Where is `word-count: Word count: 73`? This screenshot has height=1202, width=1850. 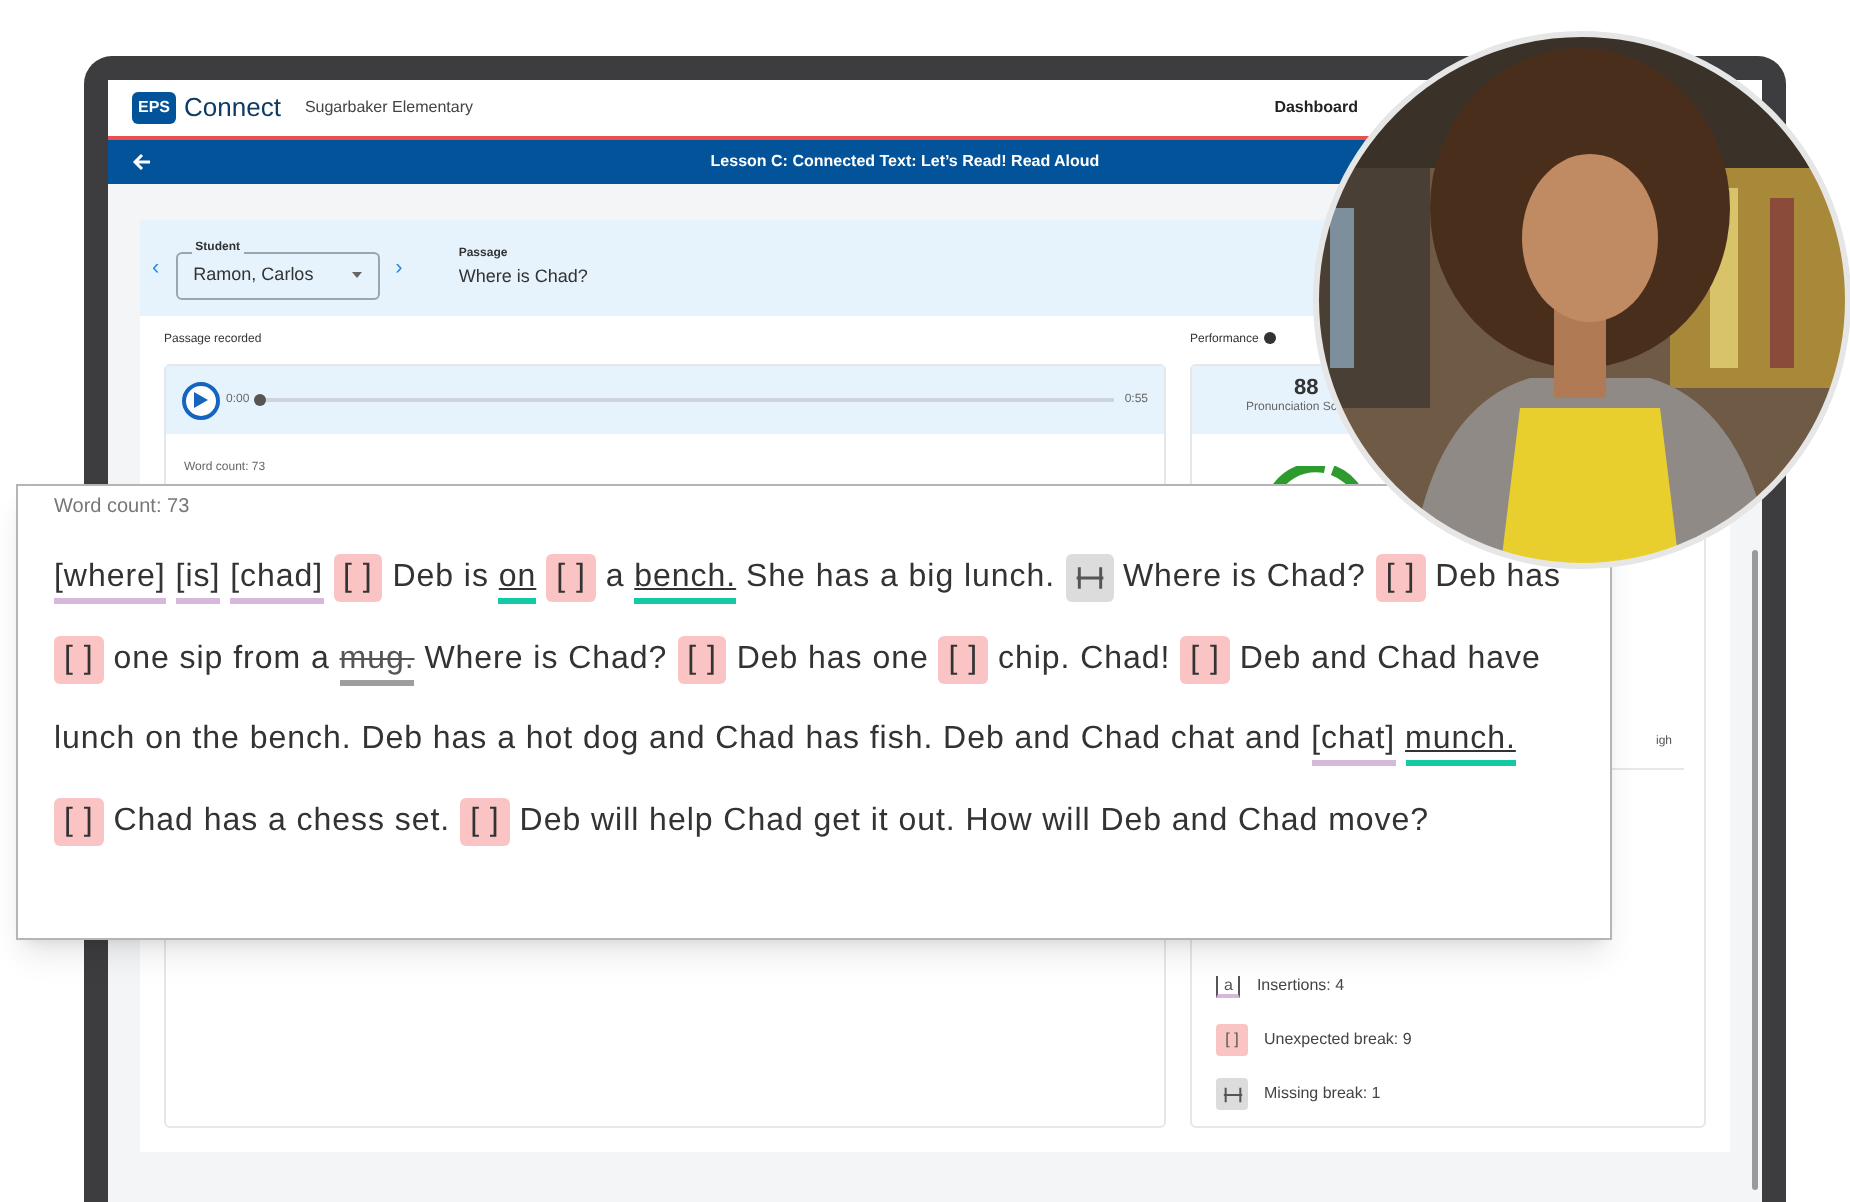 word-count: Word count: 73 is located at coordinates (123, 508).